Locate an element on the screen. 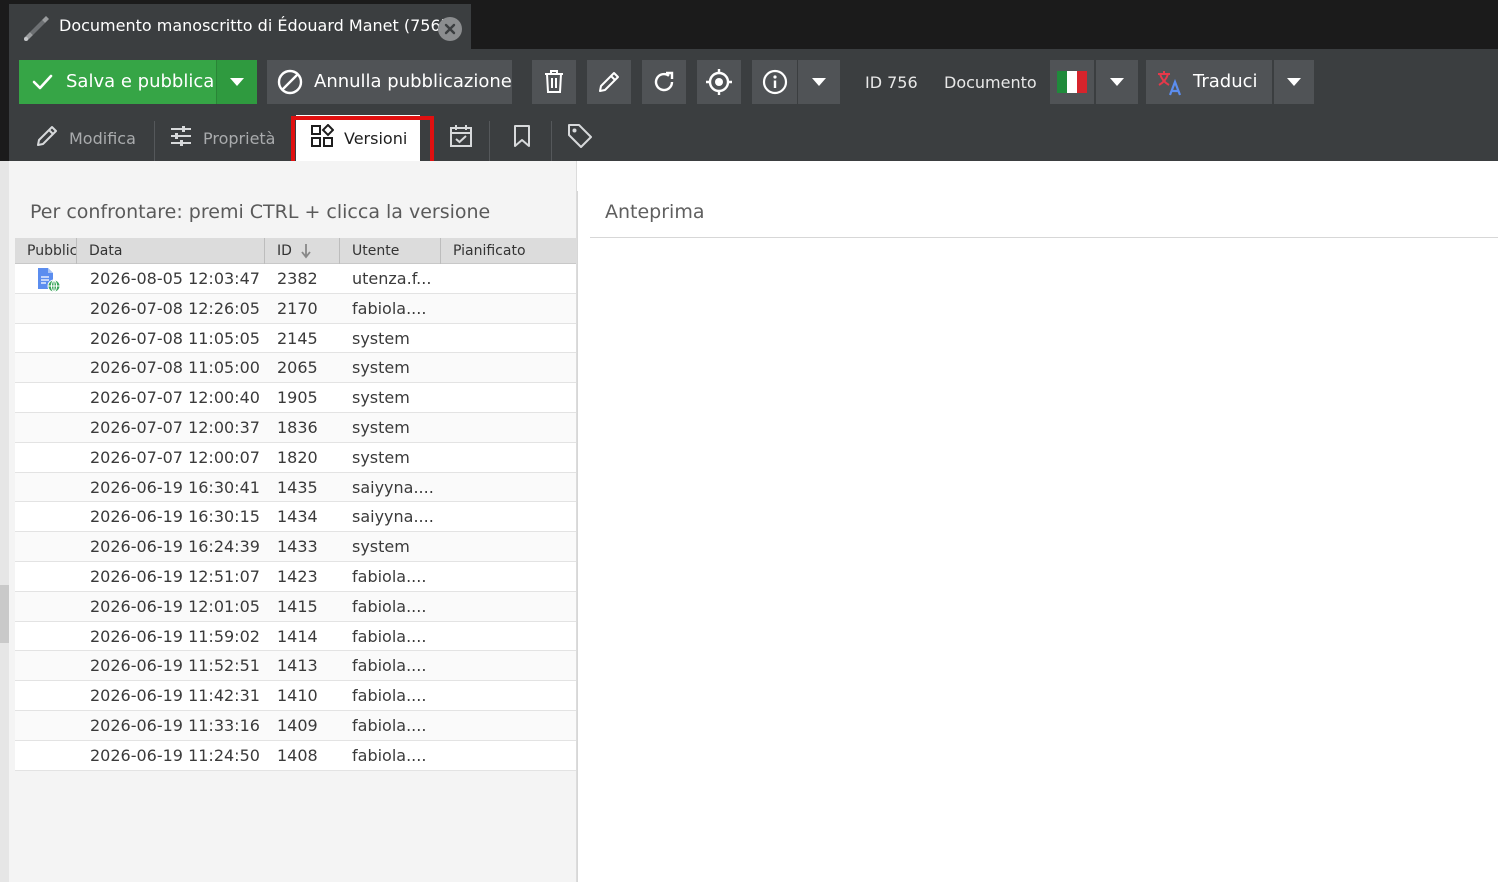  id-cell: 1410 is located at coordinates (297, 696).